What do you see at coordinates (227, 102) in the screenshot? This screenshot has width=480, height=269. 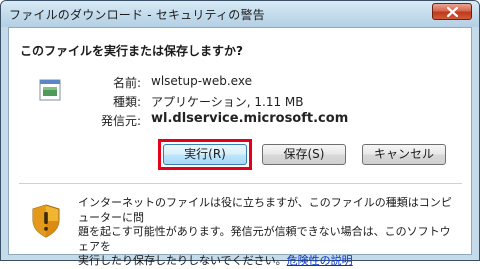 I see `file-type: アプリケーション, 1.11 MB` at bounding box center [227, 102].